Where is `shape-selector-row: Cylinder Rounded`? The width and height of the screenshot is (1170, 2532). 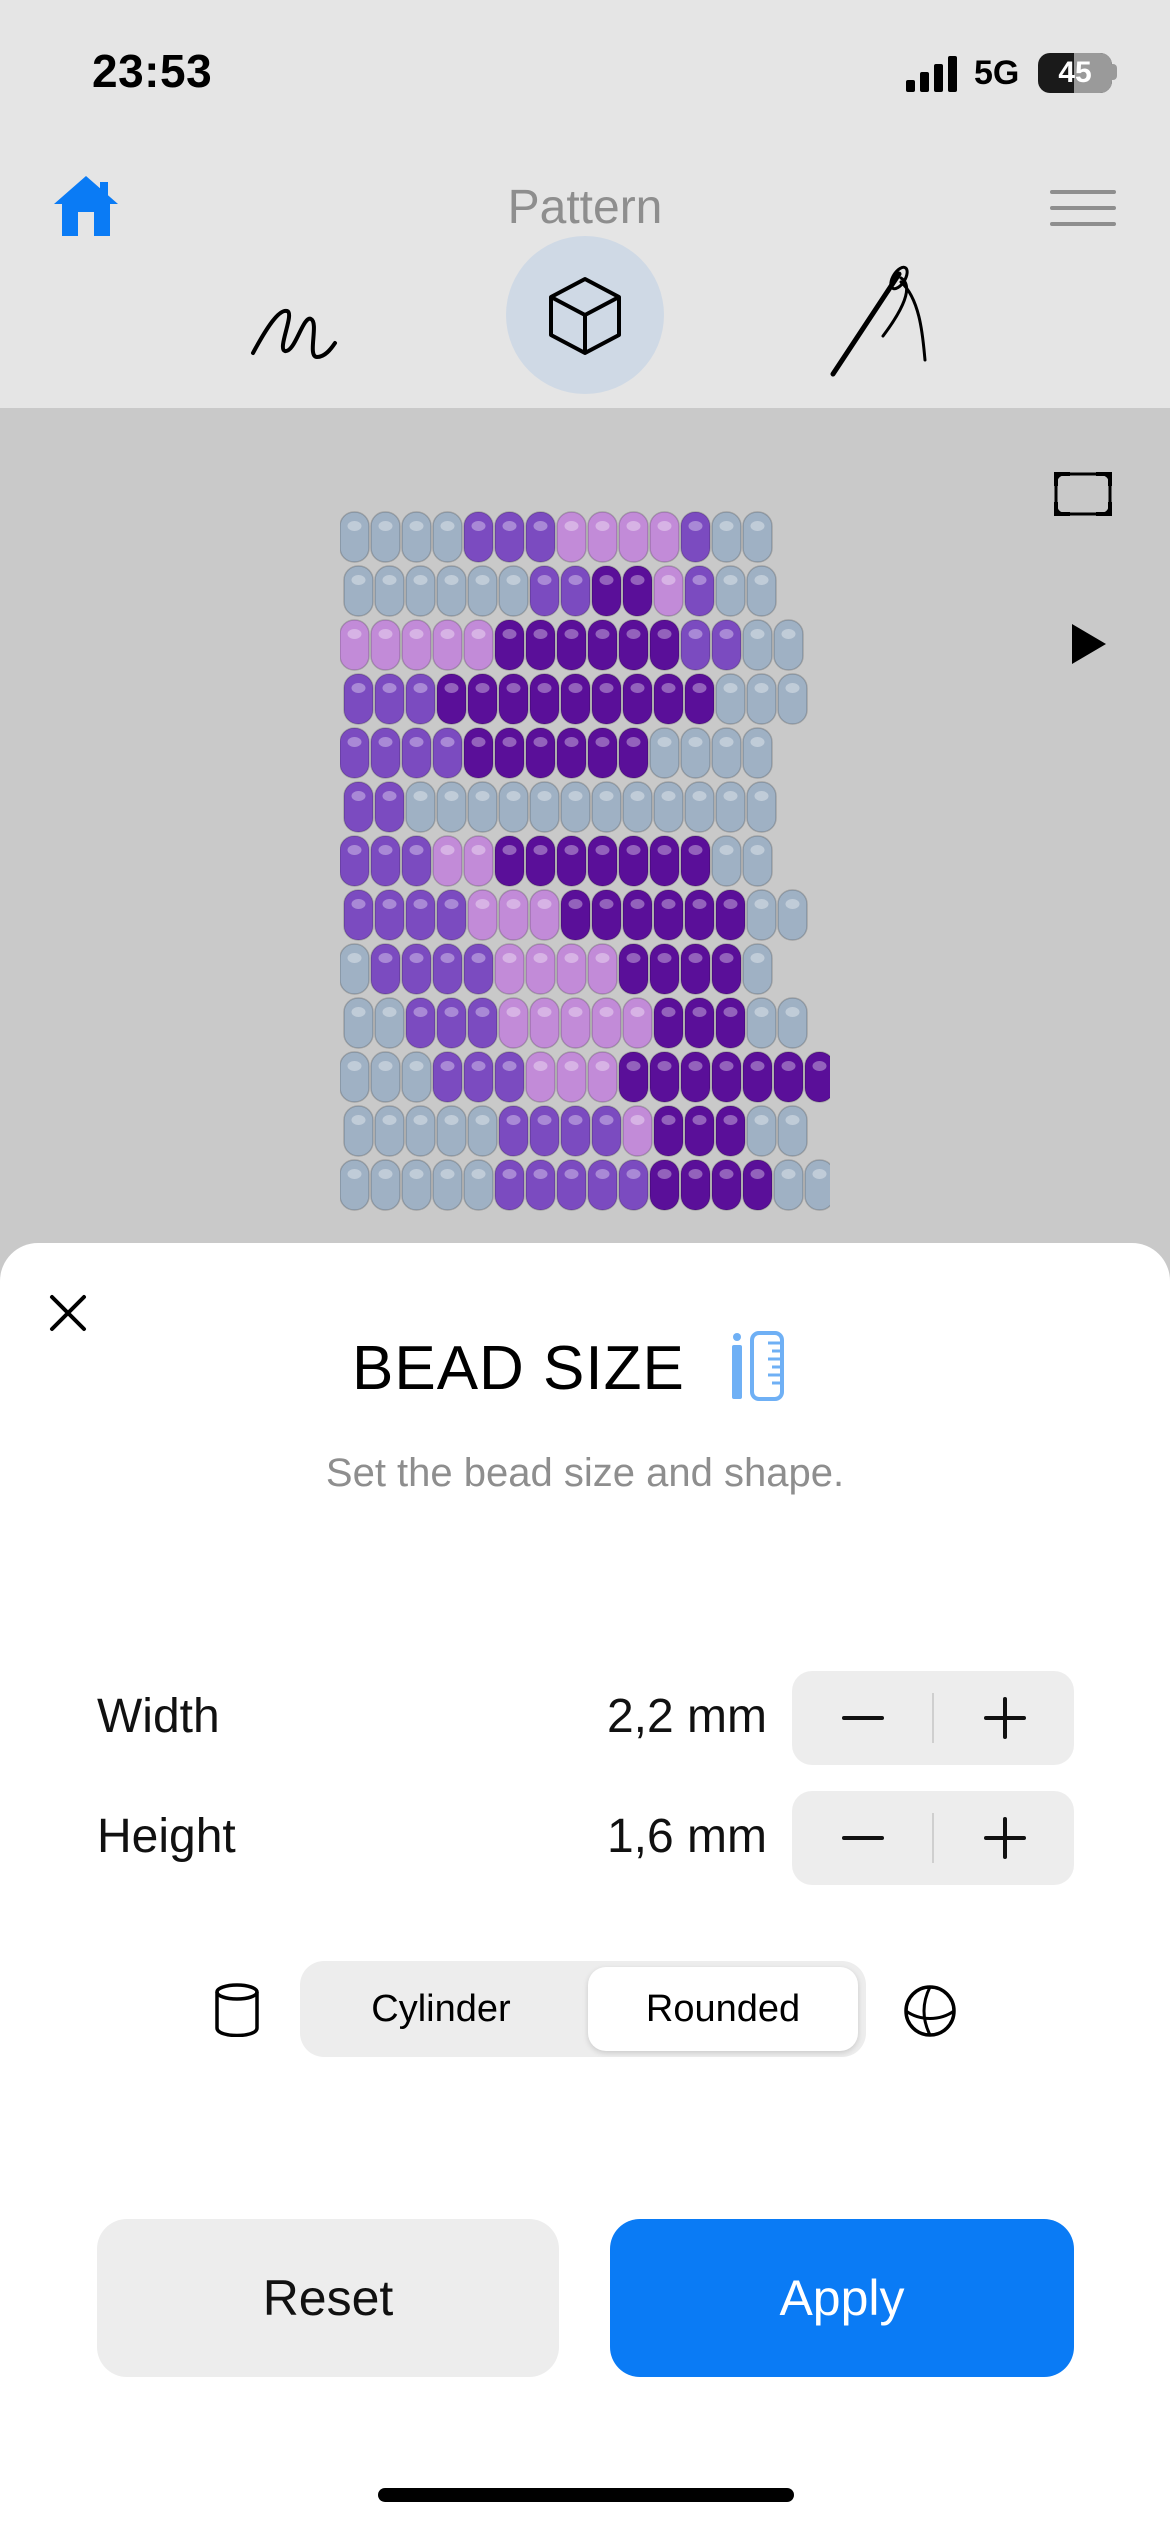
shape-selector-row: Cylinder Rounded is located at coordinates (585, 2009).